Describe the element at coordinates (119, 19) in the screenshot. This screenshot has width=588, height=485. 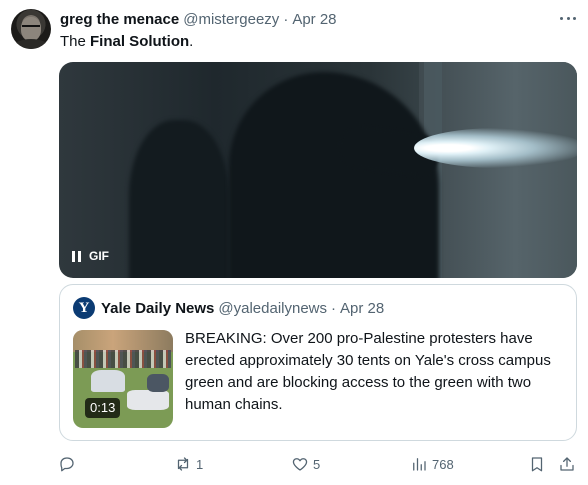
I see `author-name: greg the menace` at that location.